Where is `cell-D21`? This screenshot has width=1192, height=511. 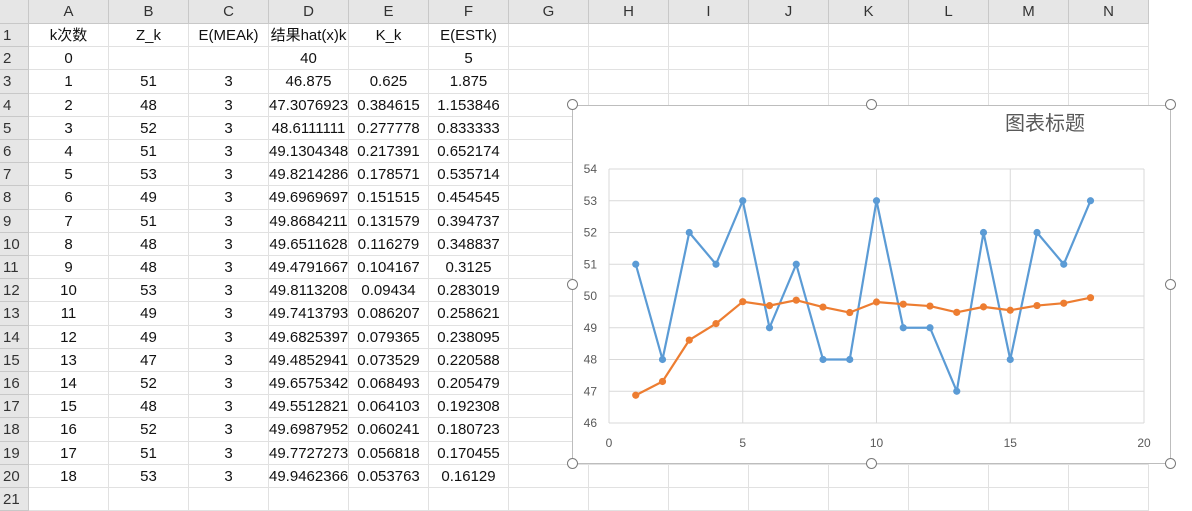 cell-D21 is located at coordinates (309, 499).